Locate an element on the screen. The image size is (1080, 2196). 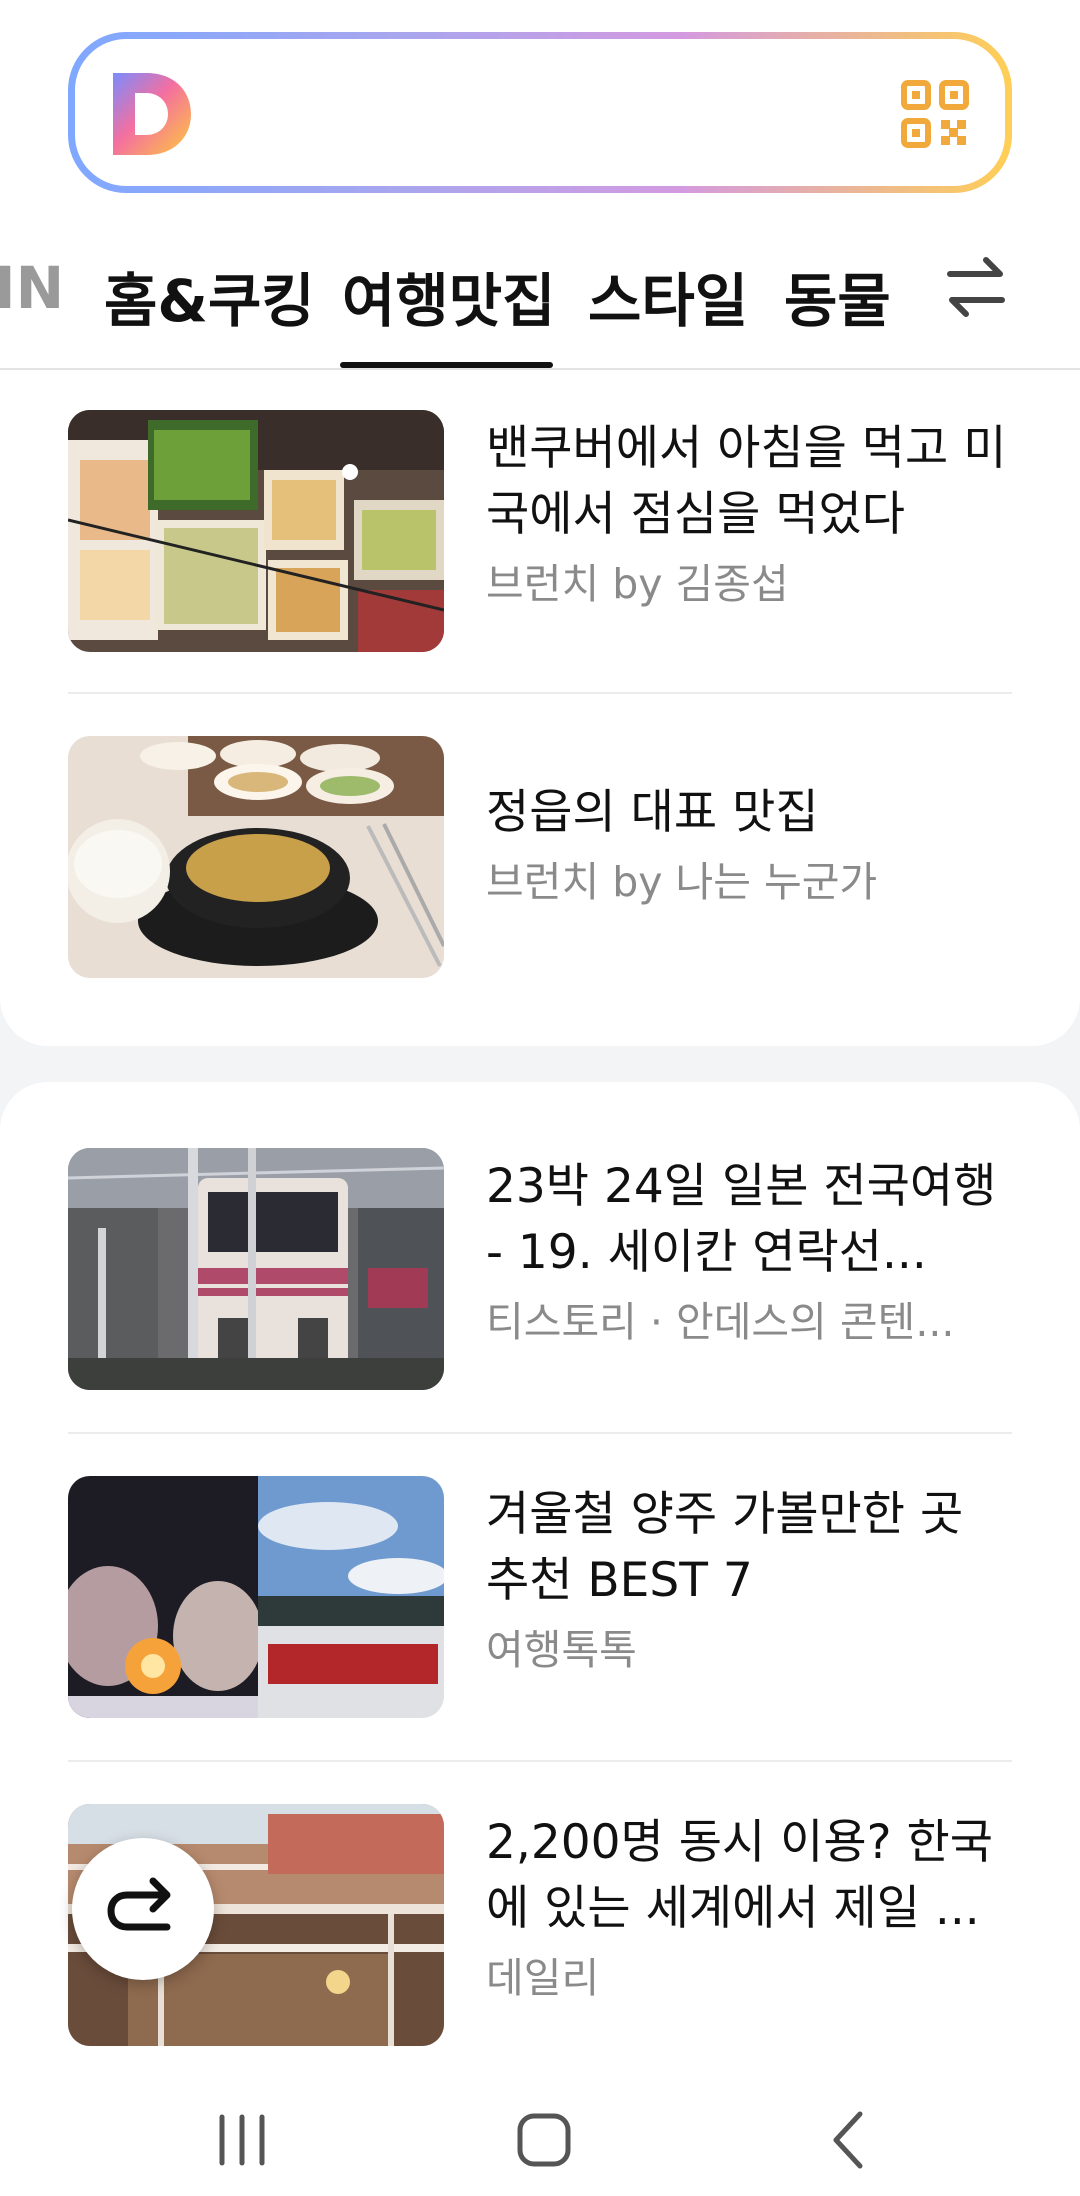
search-bar is located at coordinates (540, 112).